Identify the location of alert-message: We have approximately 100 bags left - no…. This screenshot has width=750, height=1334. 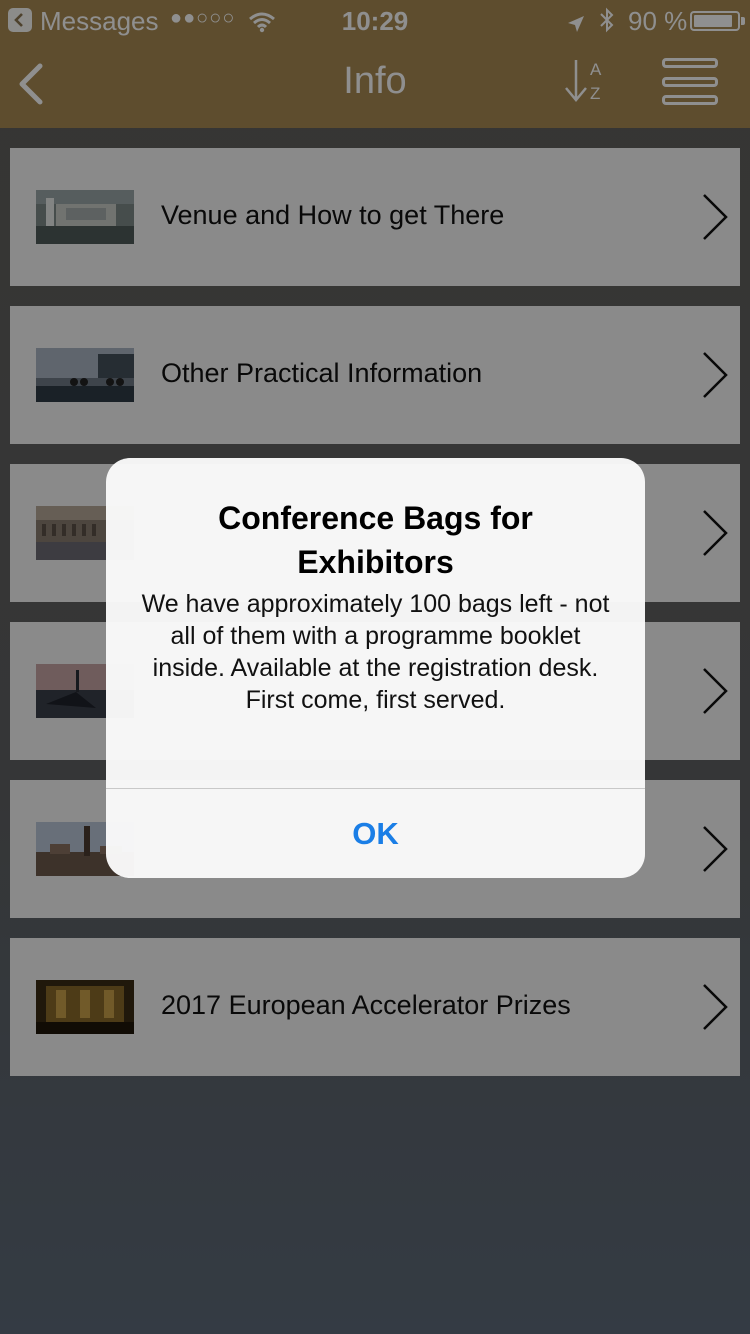
(375, 652).